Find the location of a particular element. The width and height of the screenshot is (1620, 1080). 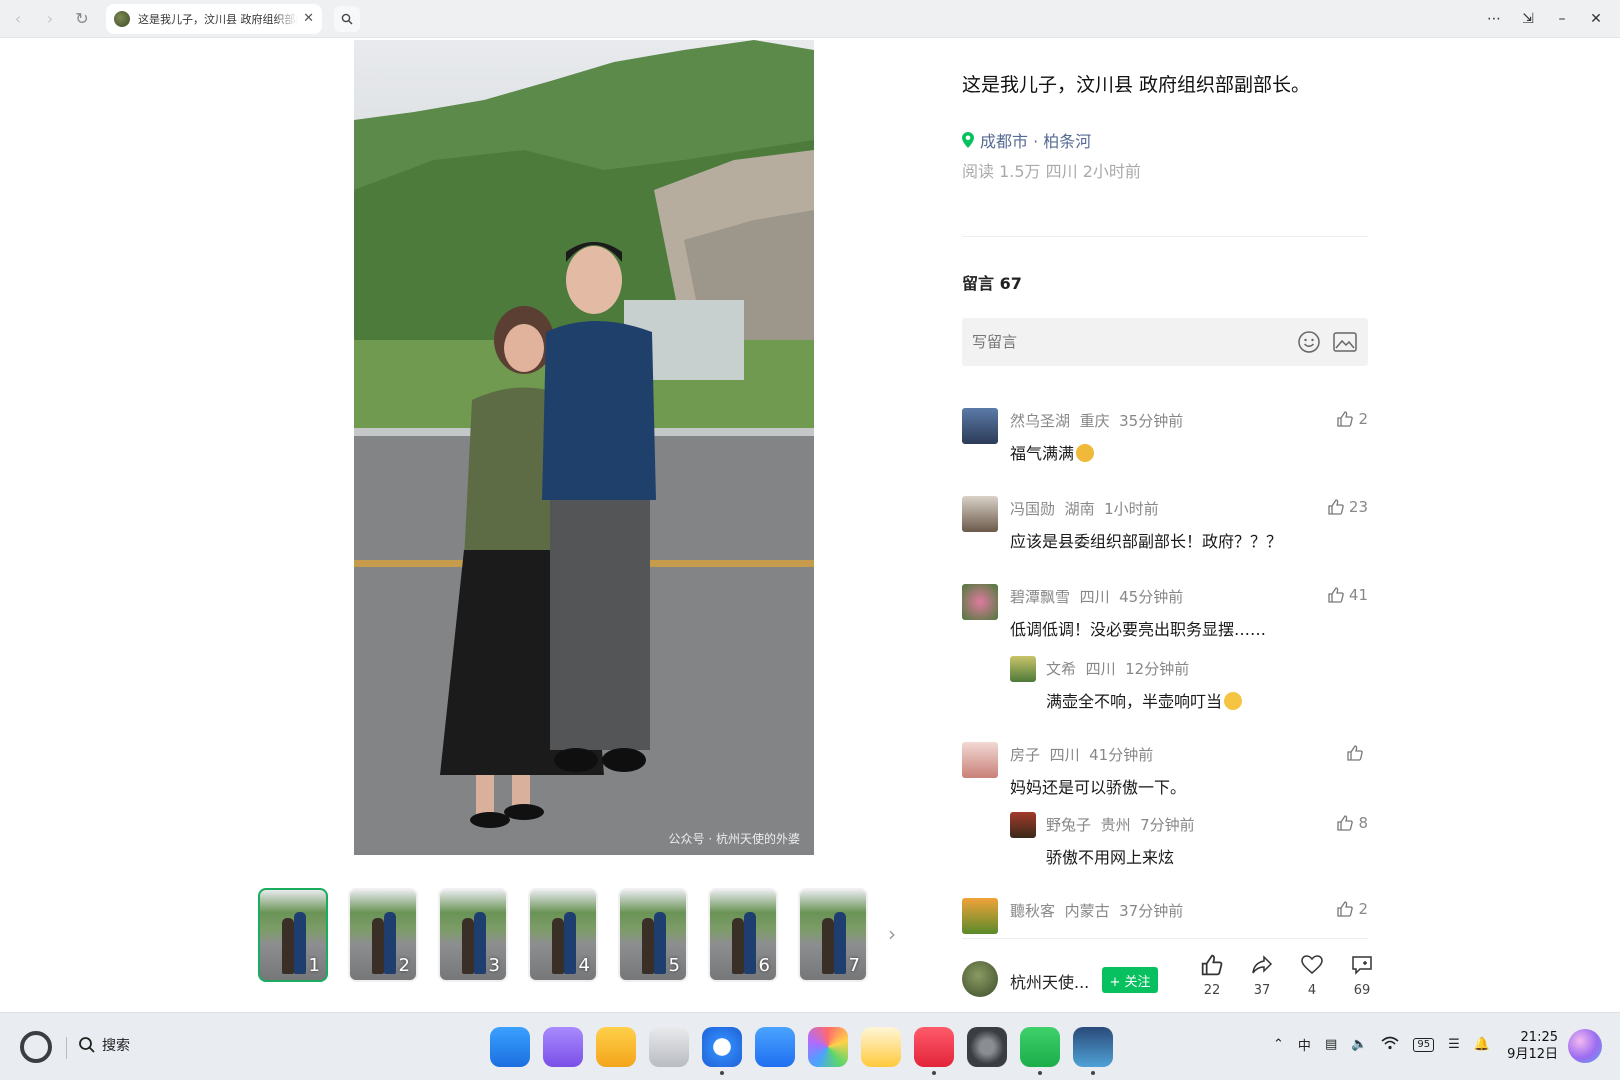

taskbar-search-label: 搜索 is located at coordinates (116, 1046).